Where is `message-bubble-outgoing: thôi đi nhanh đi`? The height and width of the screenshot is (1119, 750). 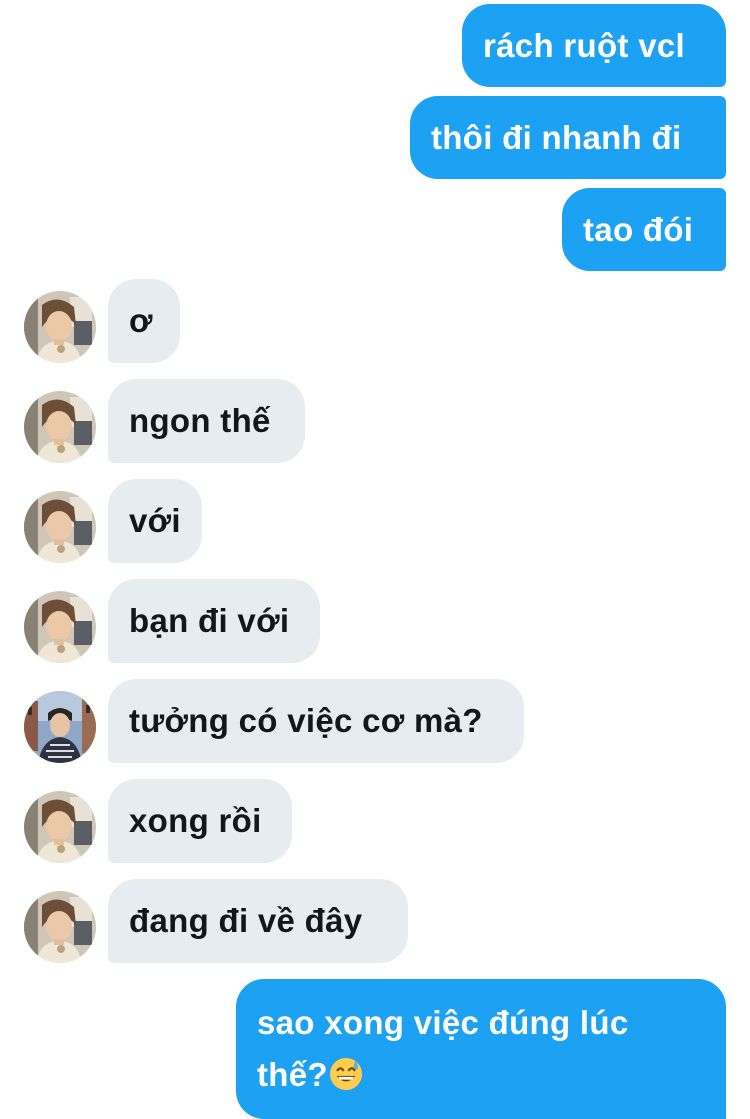 message-bubble-outgoing: thôi đi nhanh đi is located at coordinates (568, 137).